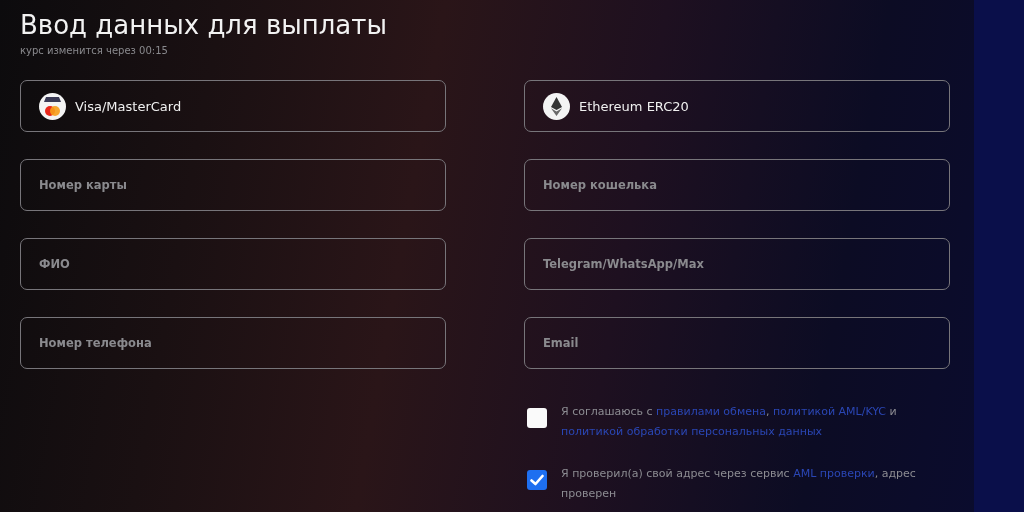  Describe the element at coordinates (729, 422) in the screenshot. I see `agreement-text: Я соглашаюсь с правилами обмена, политикой AML/KYC и политикой обработки персональных данных` at that location.